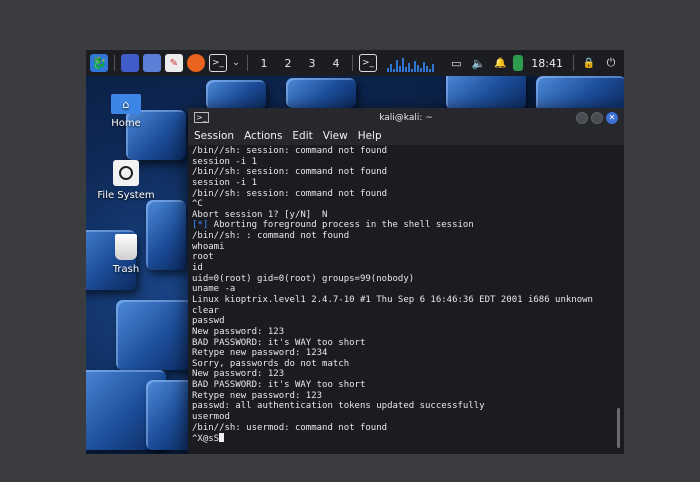 Image resolution: width=700 pixels, height=482 pixels. Describe the element at coordinates (126, 269) in the screenshot. I see `desktop-icon-label: Trash` at that location.